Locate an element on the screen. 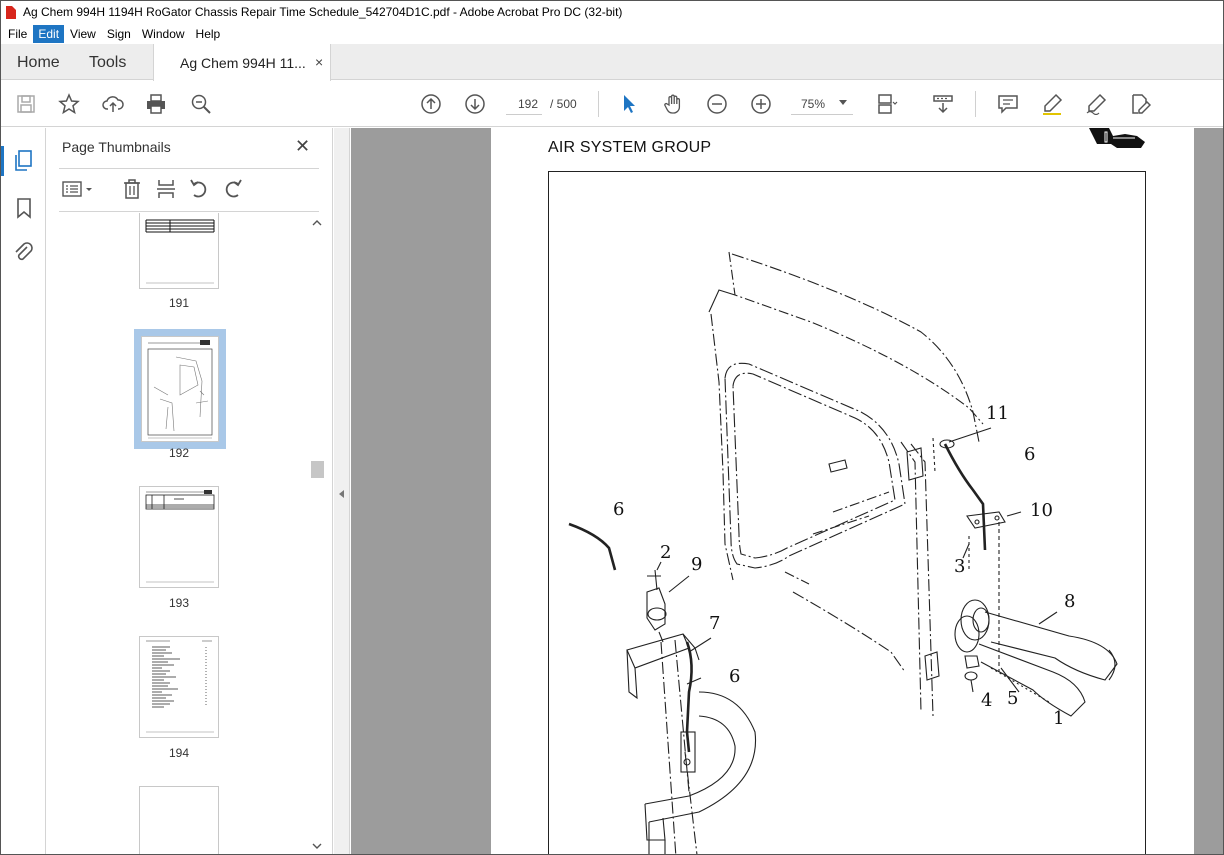 The height and width of the screenshot is (855, 1224). callout-label: 2 is located at coordinates (666, 552).